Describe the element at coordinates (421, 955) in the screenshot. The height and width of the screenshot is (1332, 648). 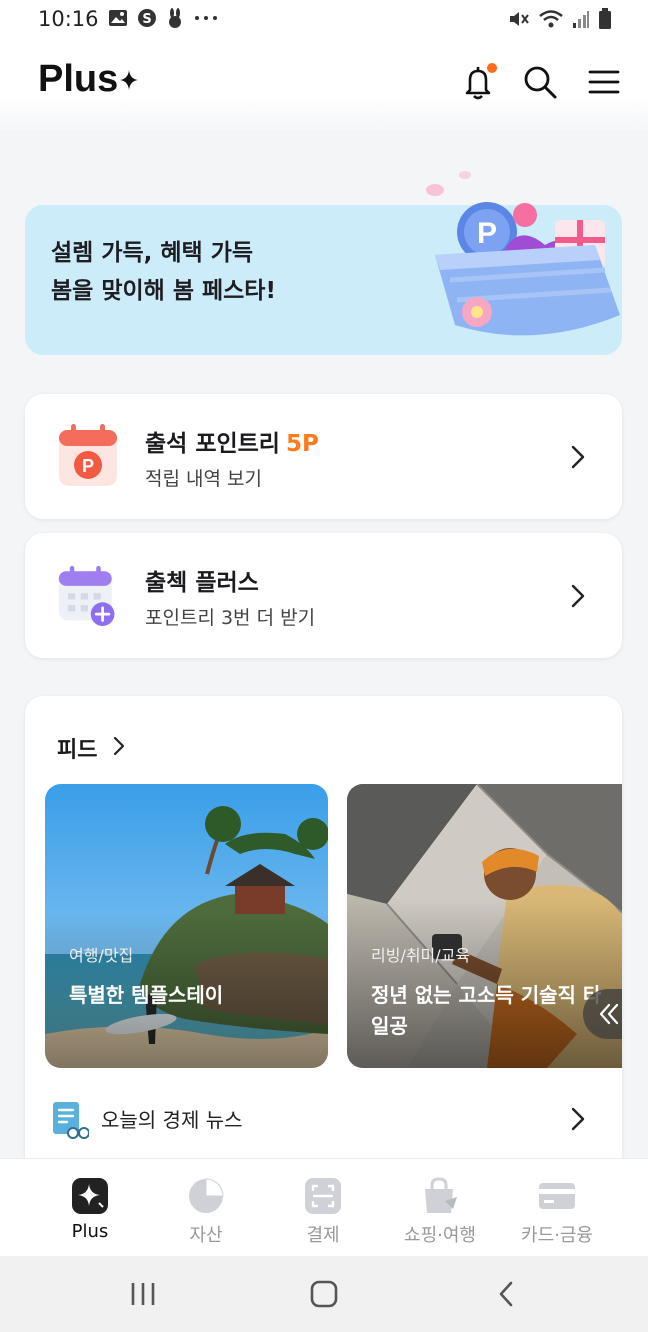
I see `tile-category: 리빙/취미/교육` at that location.